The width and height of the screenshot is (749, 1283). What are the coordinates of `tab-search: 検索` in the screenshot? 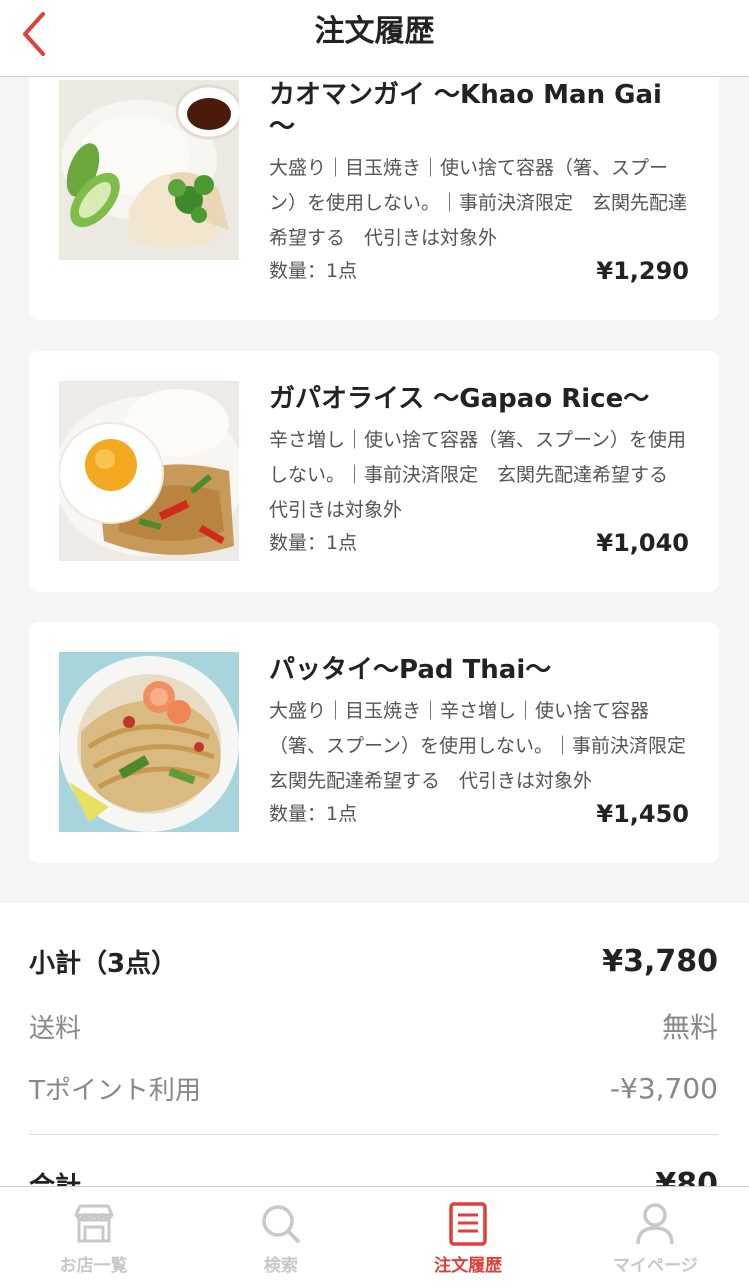 It's located at (280, 1235).